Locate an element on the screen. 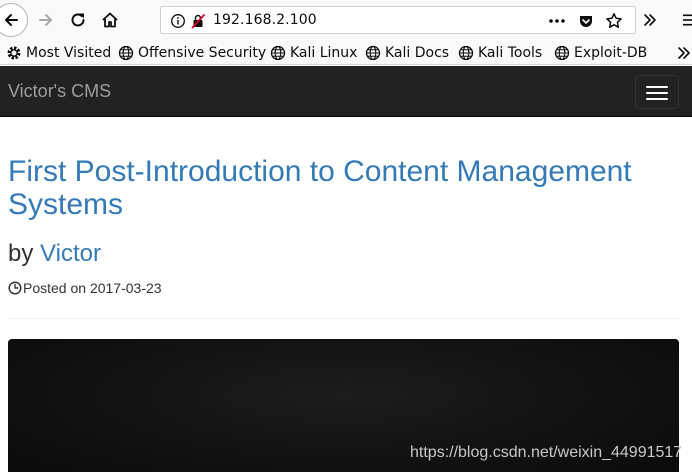  posted-label: Posted on 2017-03-23 is located at coordinates (92, 288).